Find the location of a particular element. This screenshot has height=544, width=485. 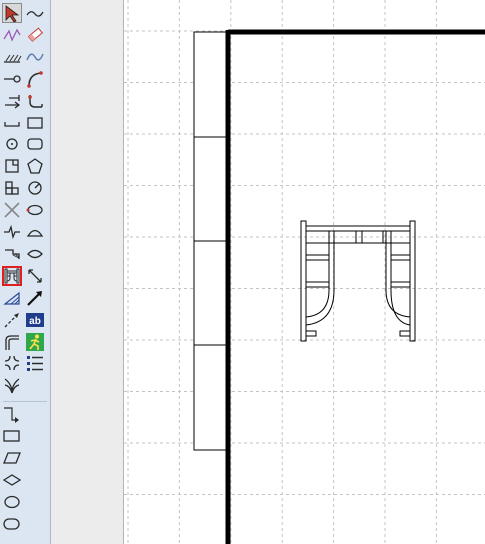

pentagon-icon is located at coordinates (35, 166).